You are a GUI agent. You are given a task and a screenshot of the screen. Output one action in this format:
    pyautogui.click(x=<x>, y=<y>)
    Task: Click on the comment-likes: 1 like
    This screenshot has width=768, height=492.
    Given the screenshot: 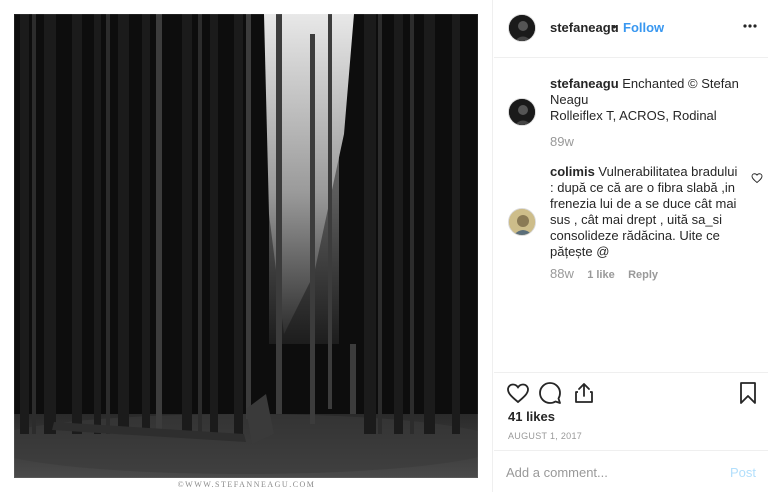 What is the action you would take?
    pyautogui.click(x=601, y=275)
    